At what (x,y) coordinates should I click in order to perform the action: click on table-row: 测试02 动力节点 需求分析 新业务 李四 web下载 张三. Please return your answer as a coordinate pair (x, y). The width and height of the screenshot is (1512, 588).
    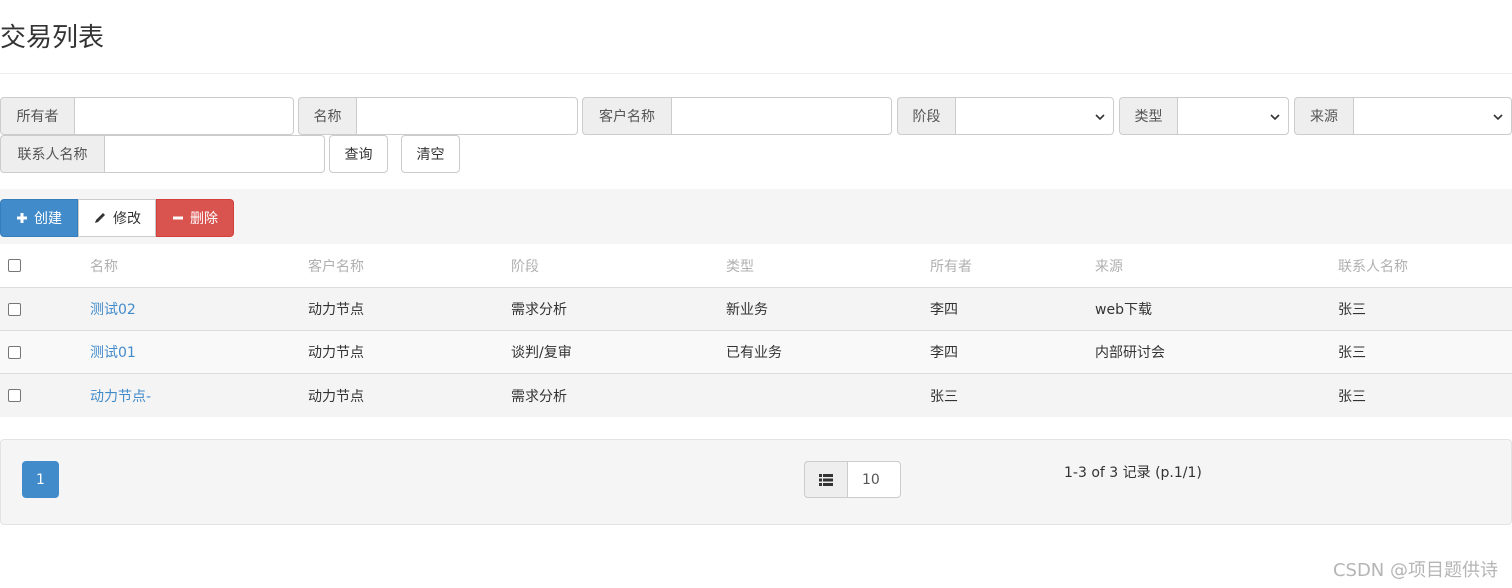
    Looking at the image, I should click on (756, 309).